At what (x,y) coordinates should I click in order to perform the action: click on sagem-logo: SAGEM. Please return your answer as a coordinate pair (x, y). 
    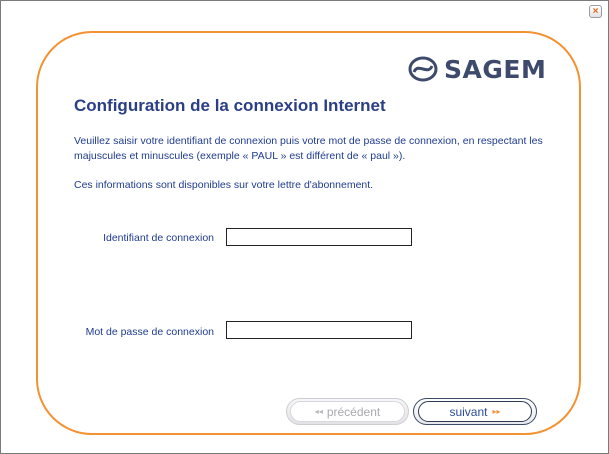
    Looking at the image, I should click on (477, 69).